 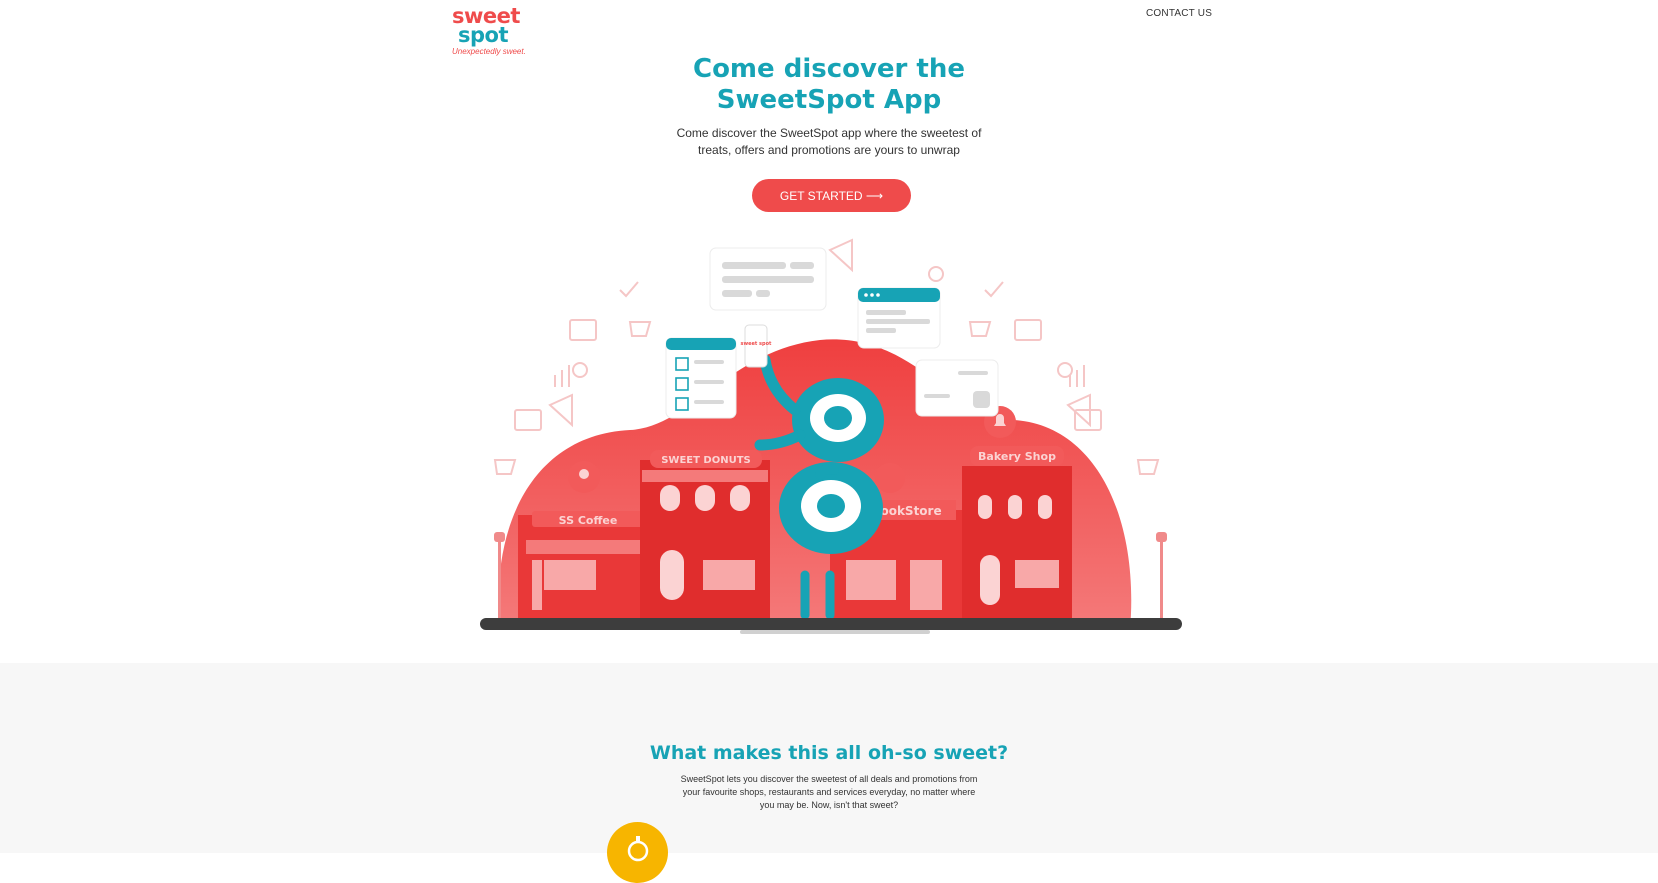 What do you see at coordinates (899, 318) in the screenshot?
I see `card-browser-window` at bounding box center [899, 318].